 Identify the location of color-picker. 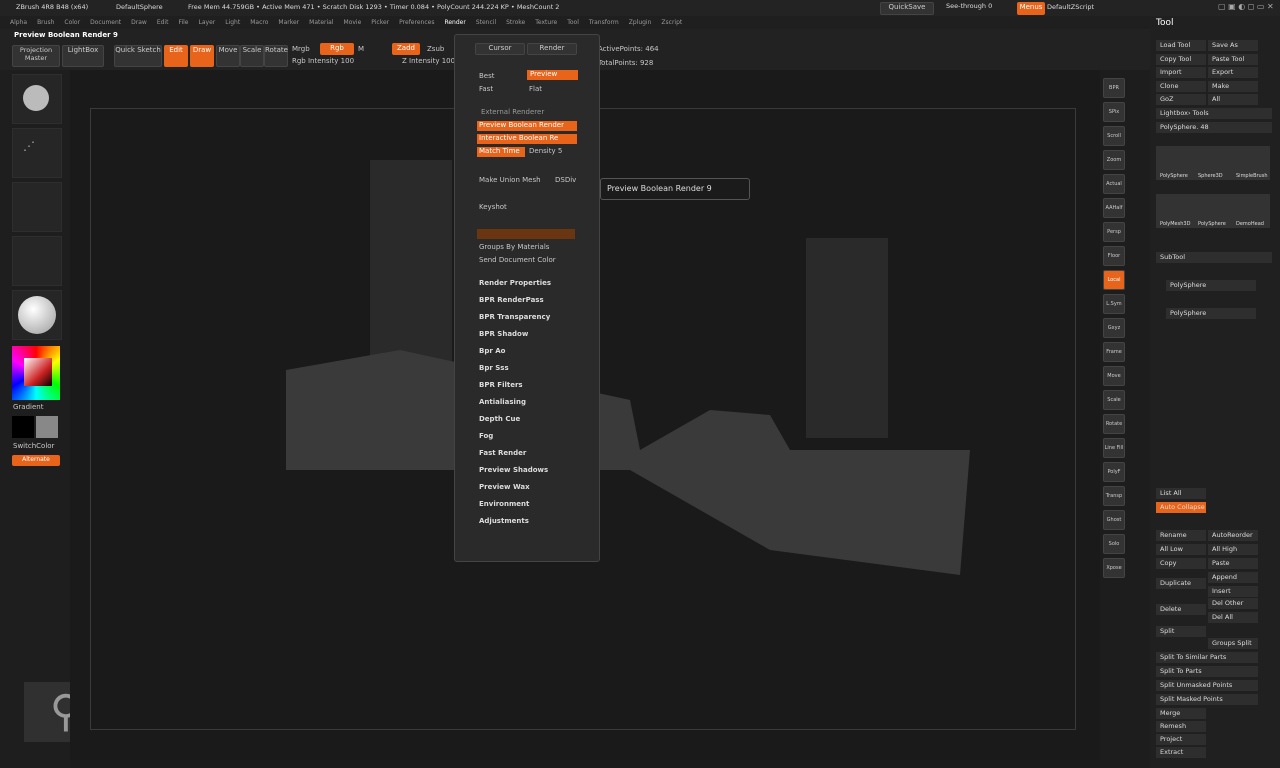
(36, 373).